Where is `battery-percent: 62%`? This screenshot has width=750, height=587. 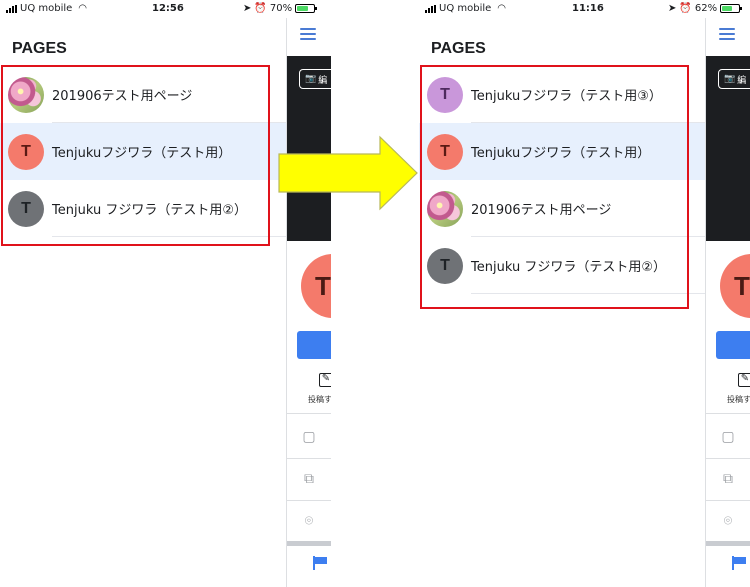 battery-percent: 62% is located at coordinates (706, 8).